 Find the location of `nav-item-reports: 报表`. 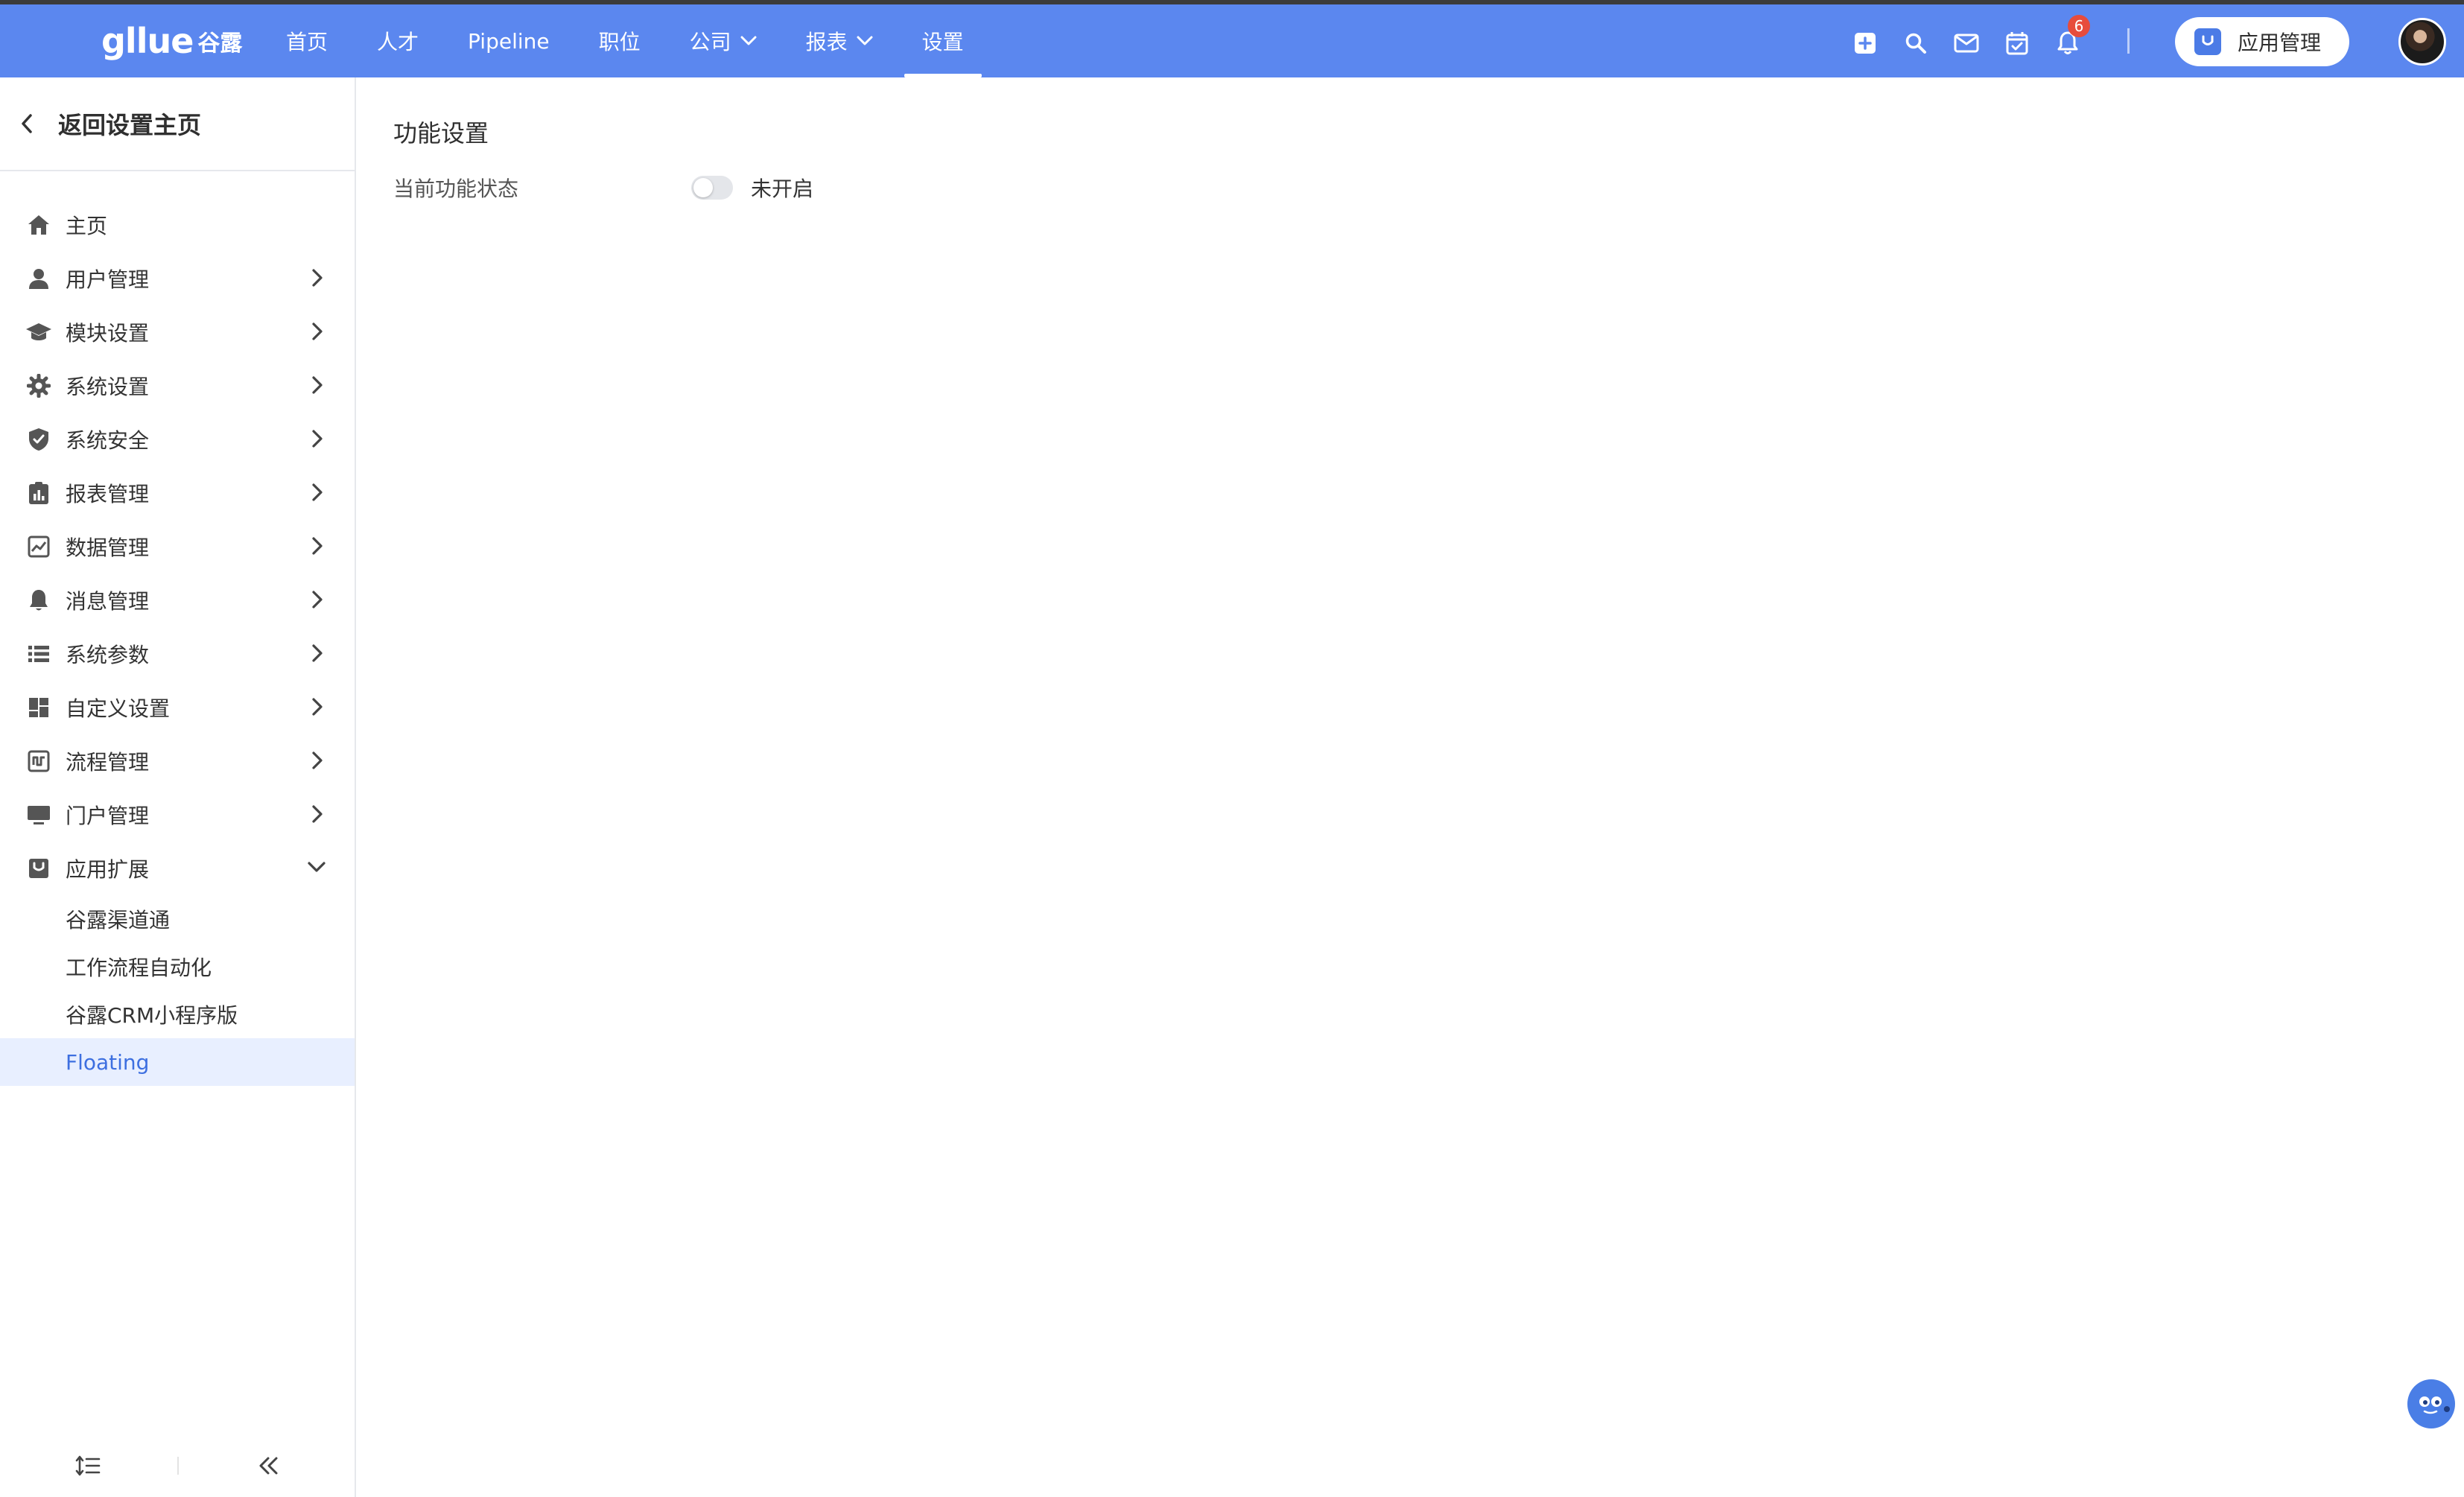

nav-item-reports: 报表 is located at coordinates (839, 40).